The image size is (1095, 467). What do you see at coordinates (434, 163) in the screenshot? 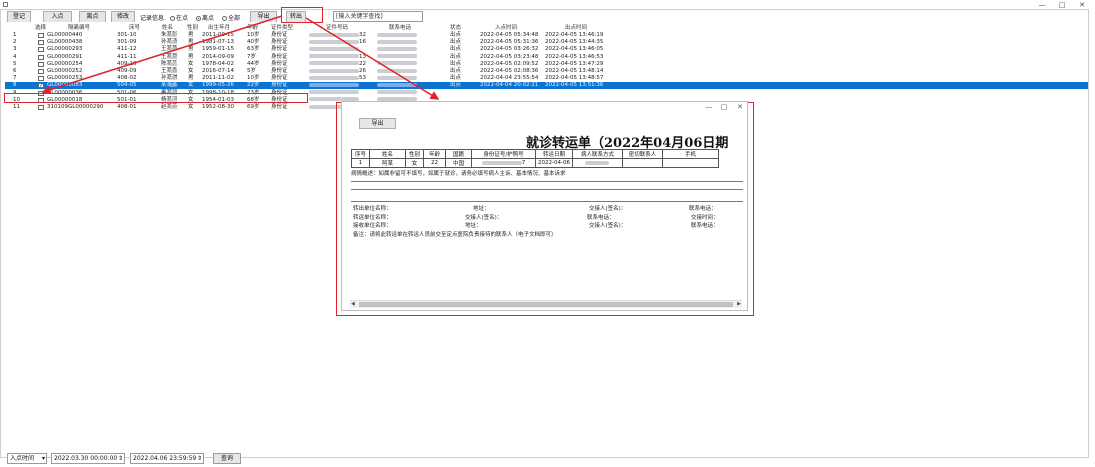
I see `td-age: 22` at bounding box center [434, 163].